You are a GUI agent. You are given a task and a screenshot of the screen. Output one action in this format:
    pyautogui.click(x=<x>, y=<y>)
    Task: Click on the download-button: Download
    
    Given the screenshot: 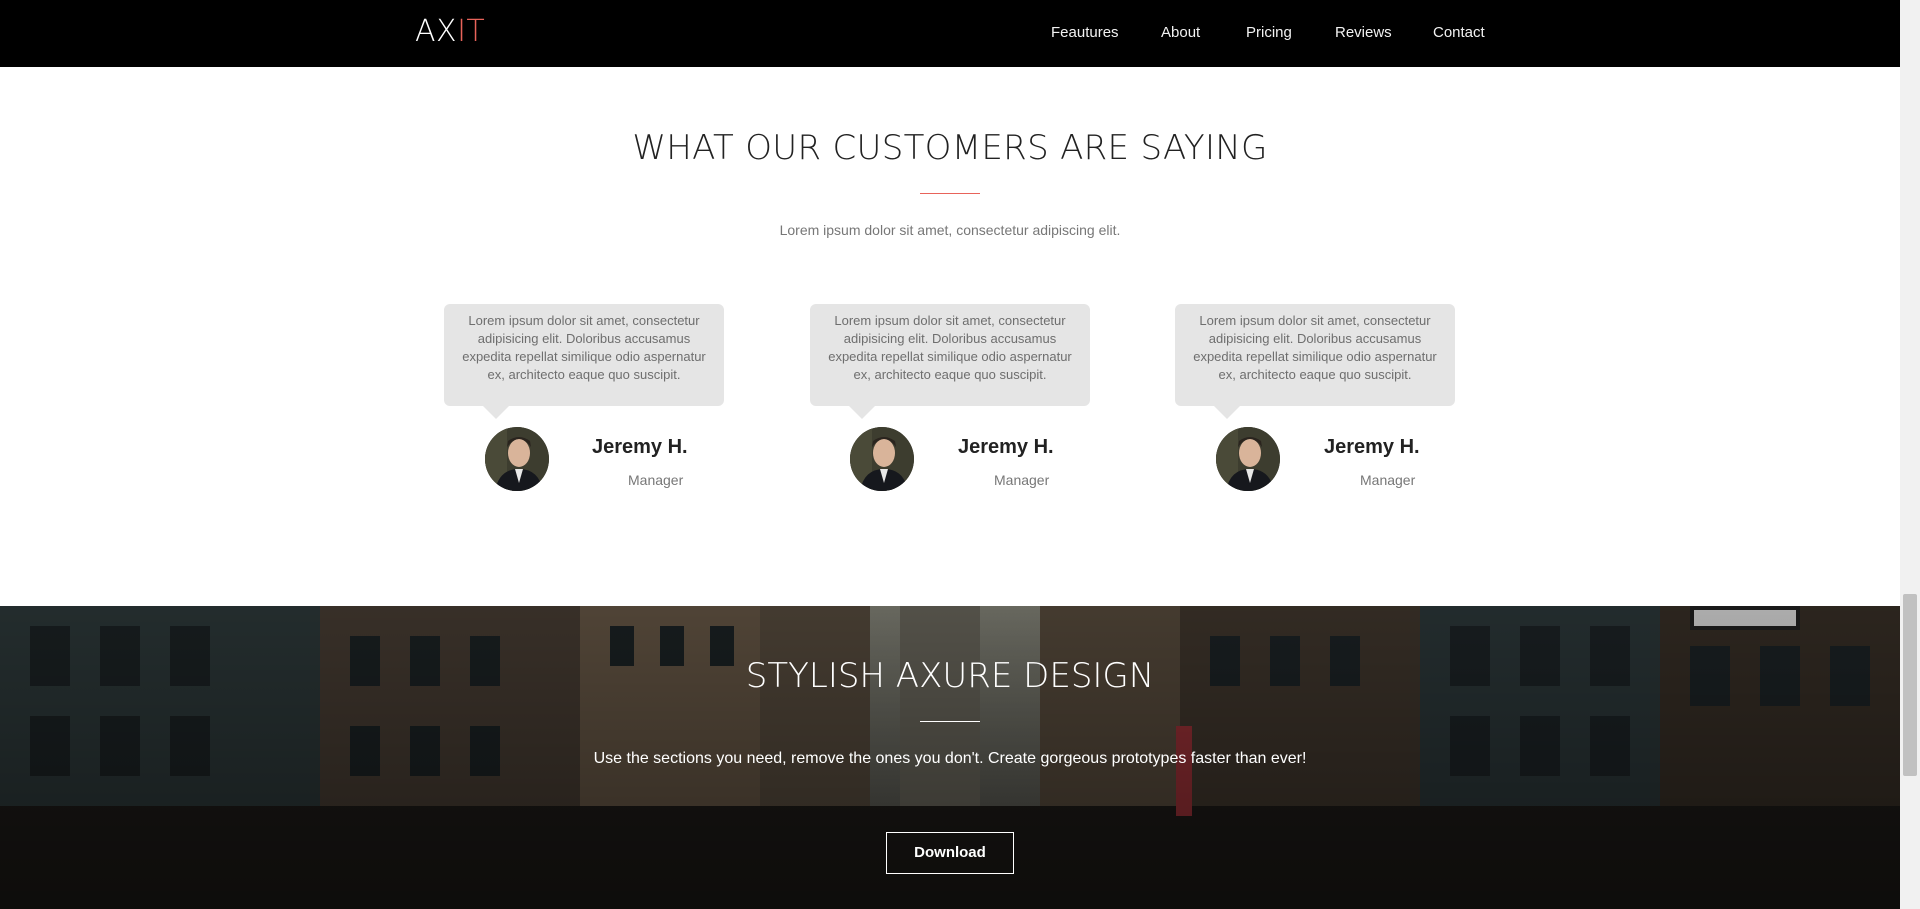 What is the action you would take?
    pyautogui.click(x=950, y=853)
    